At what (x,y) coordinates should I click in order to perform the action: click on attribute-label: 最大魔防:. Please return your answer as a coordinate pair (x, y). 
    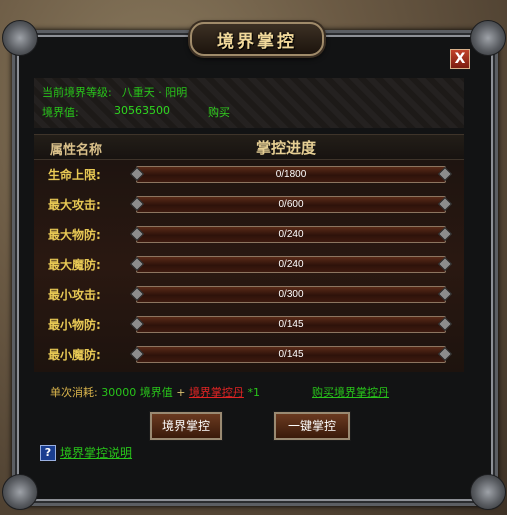
    Looking at the image, I should click on (74, 265).